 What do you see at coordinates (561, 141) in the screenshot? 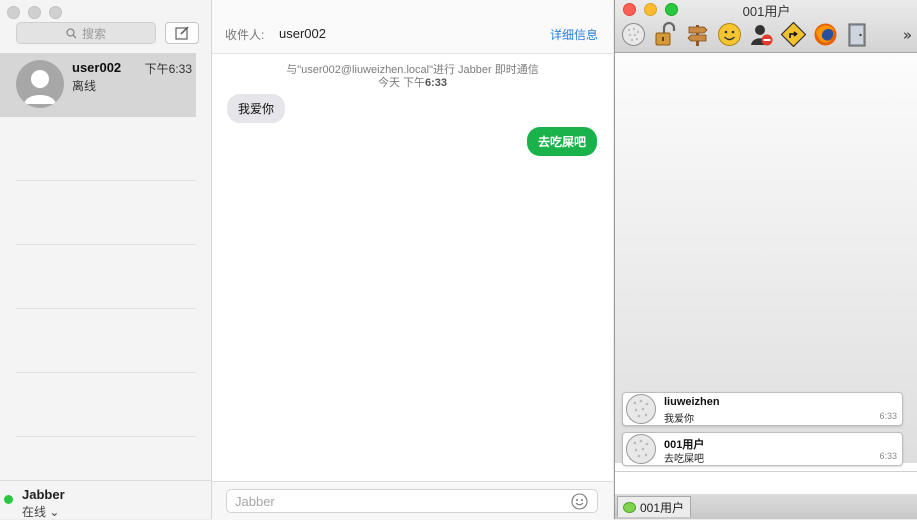
I see `outgoing-message-bubble: 去吃屎吧` at bounding box center [561, 141].